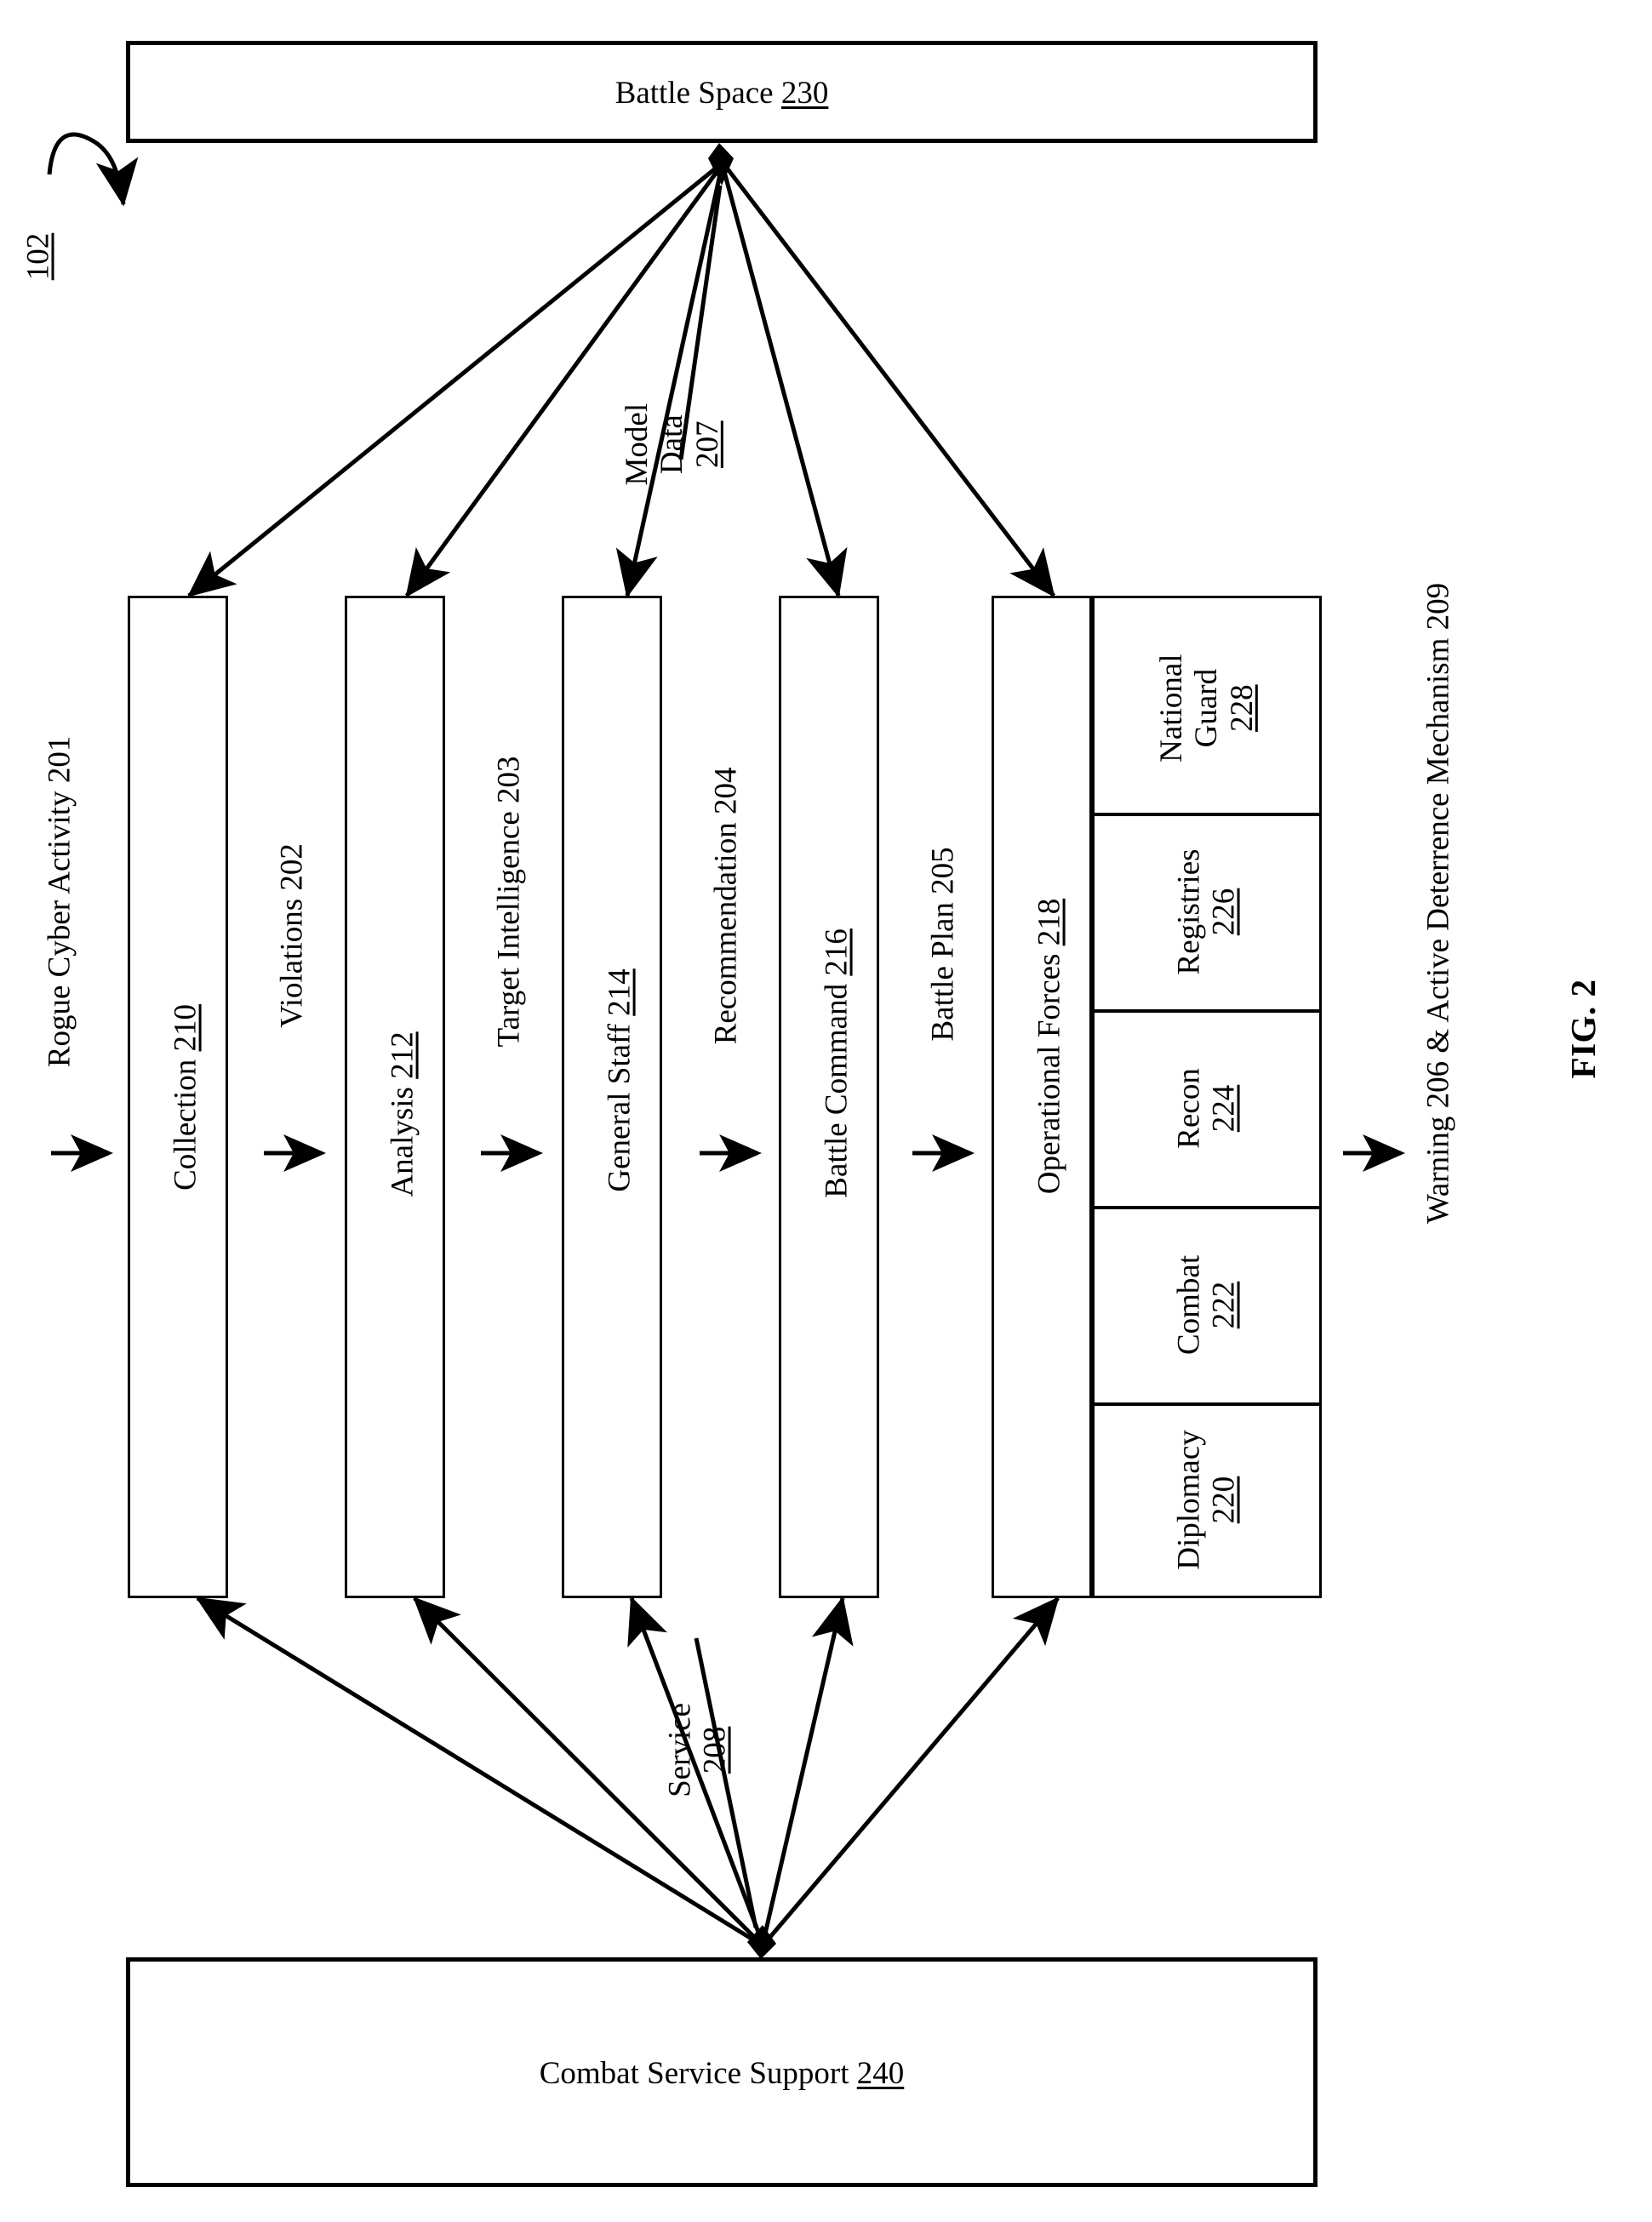 The image size is (1652, 2222). What do you see at coordinates (1225, 1500) in the screenshot?
I see `op-cell-diplomacy-ref: 220` at bounding box center [1225, 1500].